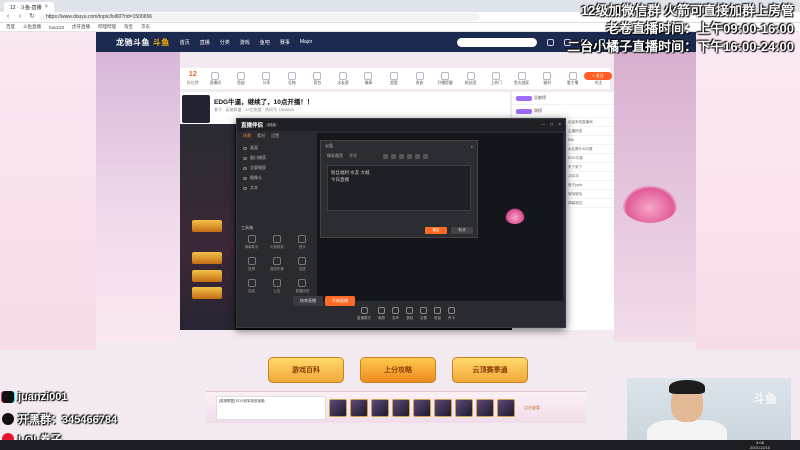 The height and width of the screenshot is (450, 800). What do you see at coordinates (81, 27) in the screenshot?
I see `bookmark: 虎牙直播` at bounding box center [81, 27].